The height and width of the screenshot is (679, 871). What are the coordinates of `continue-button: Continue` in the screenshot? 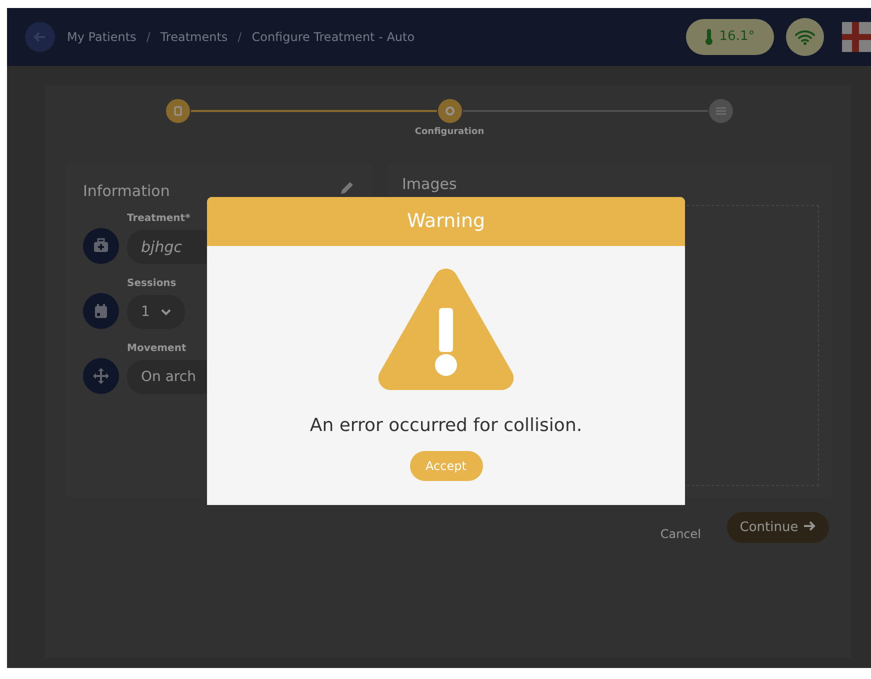 It's located at (778, 527).